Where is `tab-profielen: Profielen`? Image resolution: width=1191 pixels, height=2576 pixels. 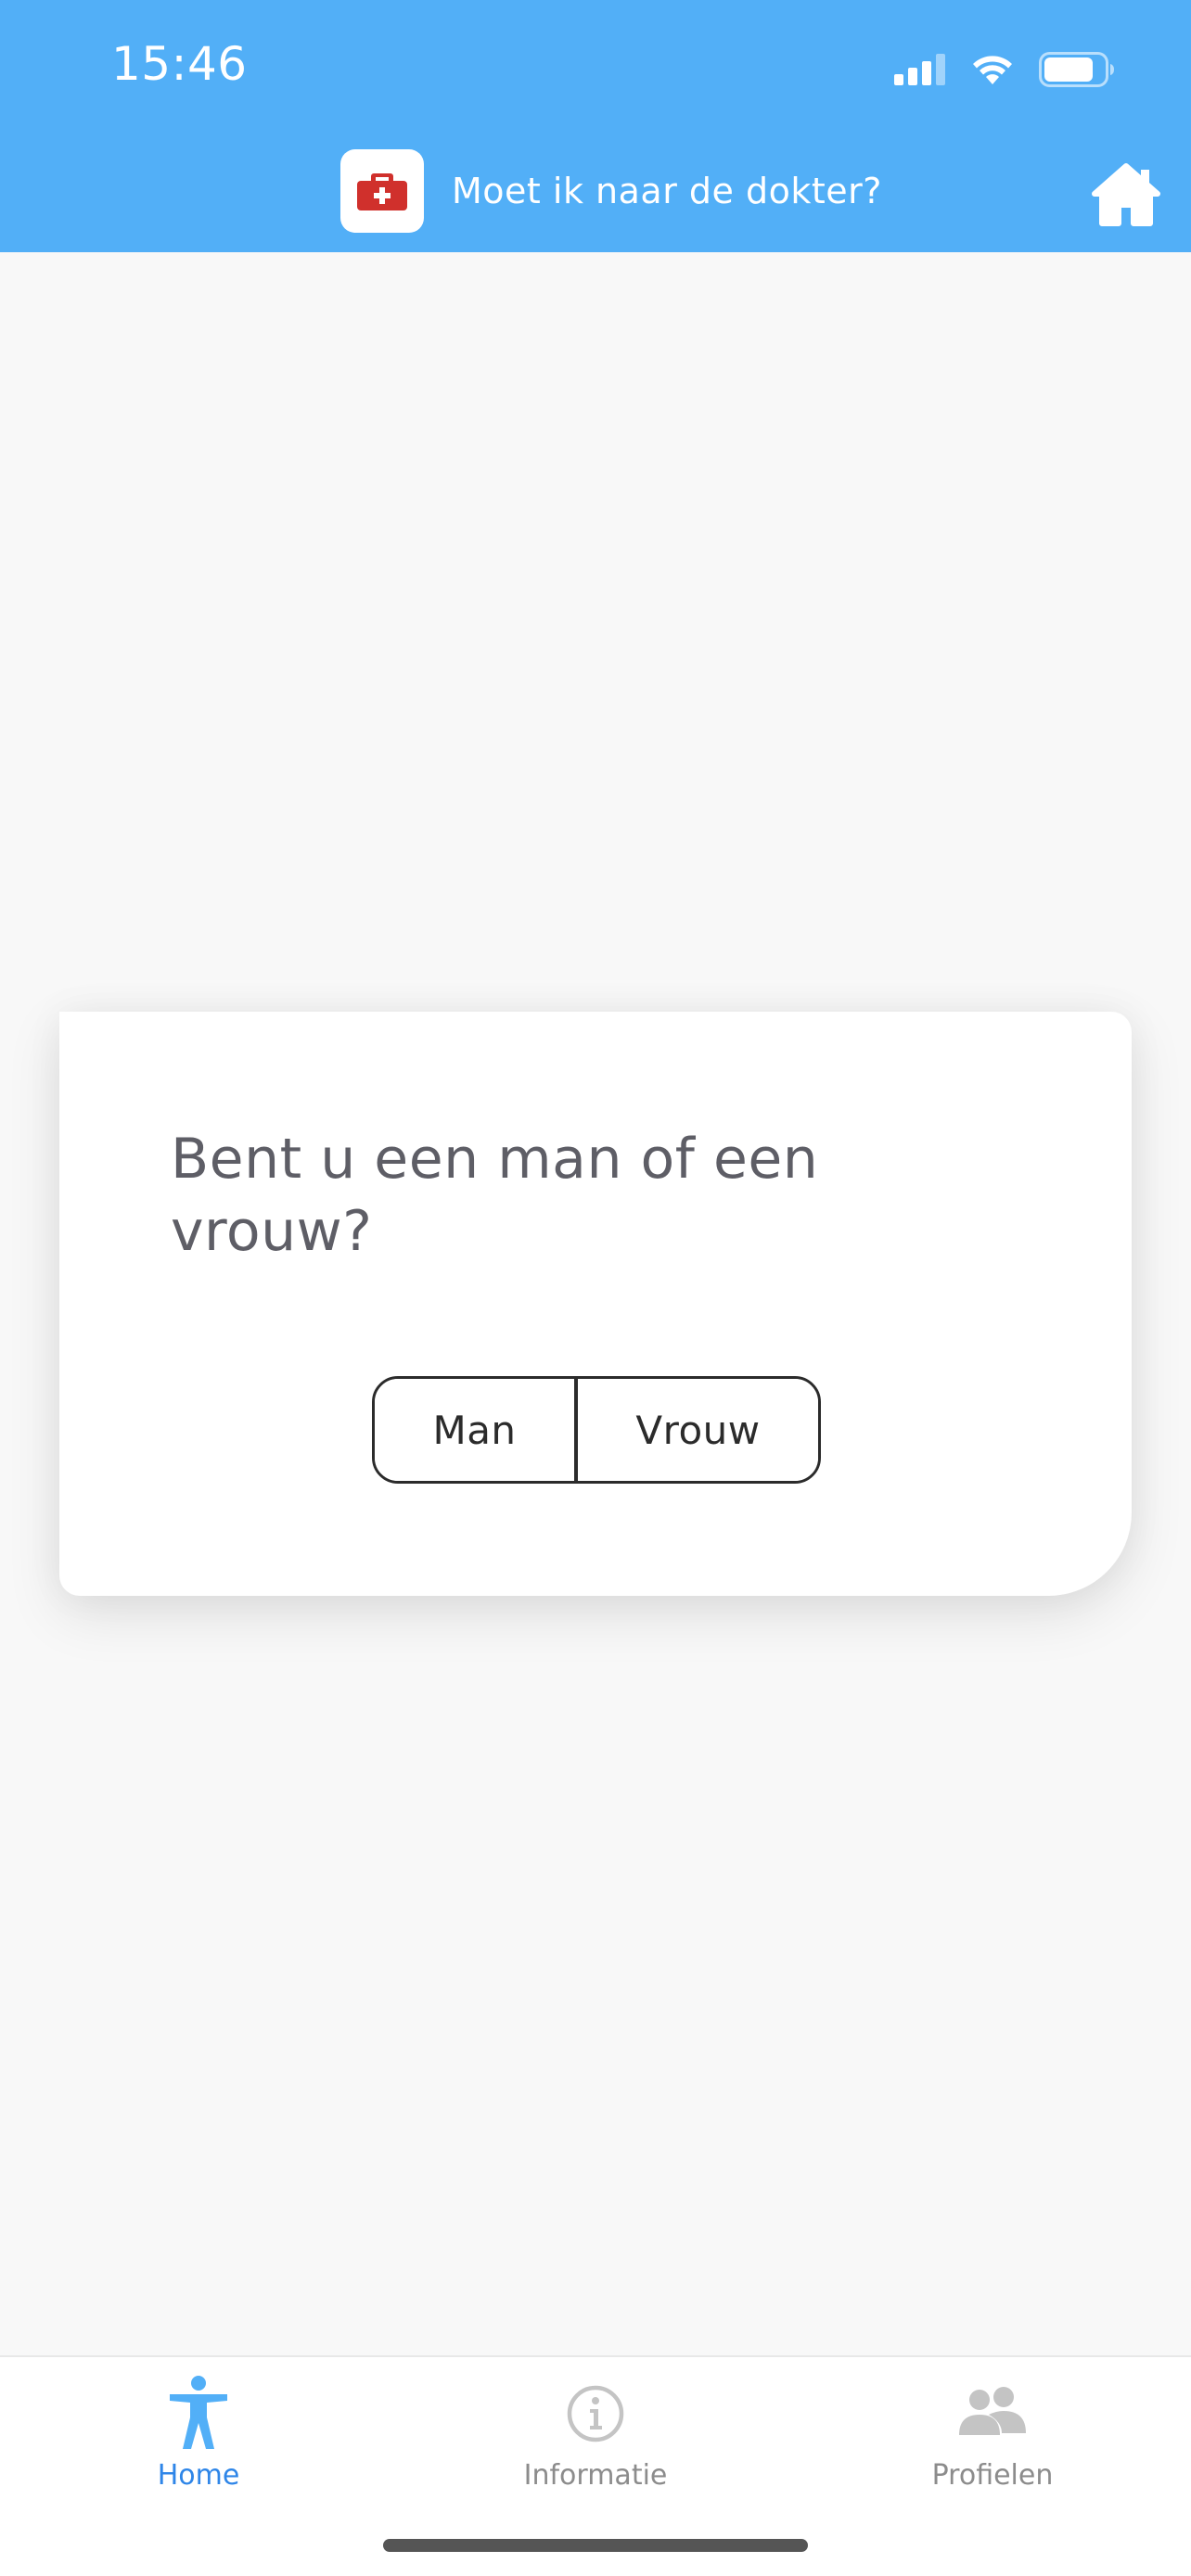
tab-profielen: Profielen is located at coordinates (992, 2436).